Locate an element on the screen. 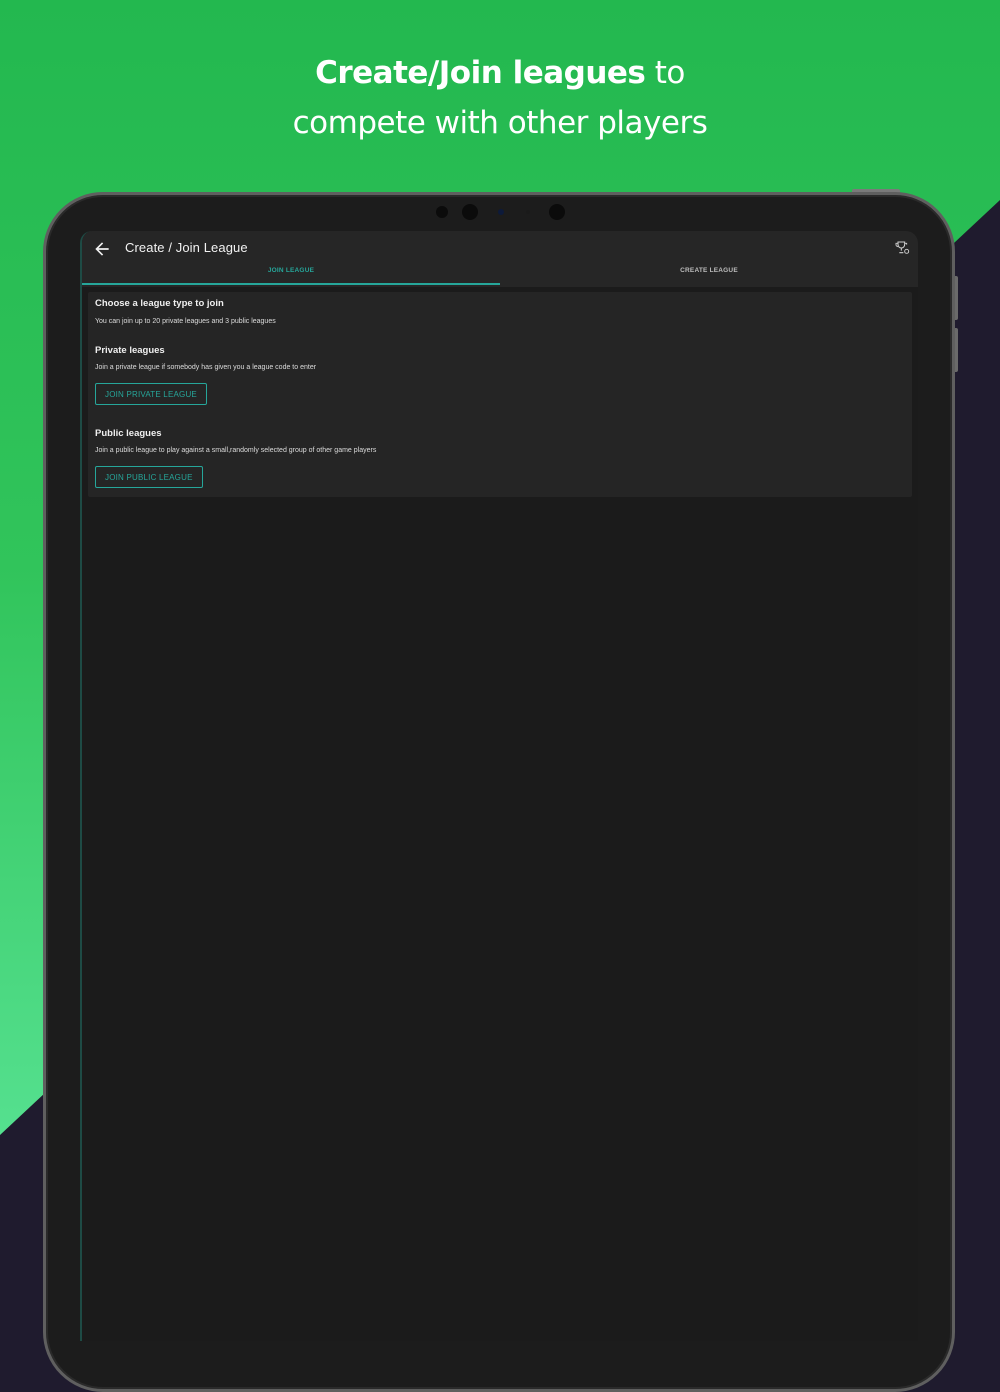  promo-bold: Create/Join leagues is located at coordinates (480, 73).